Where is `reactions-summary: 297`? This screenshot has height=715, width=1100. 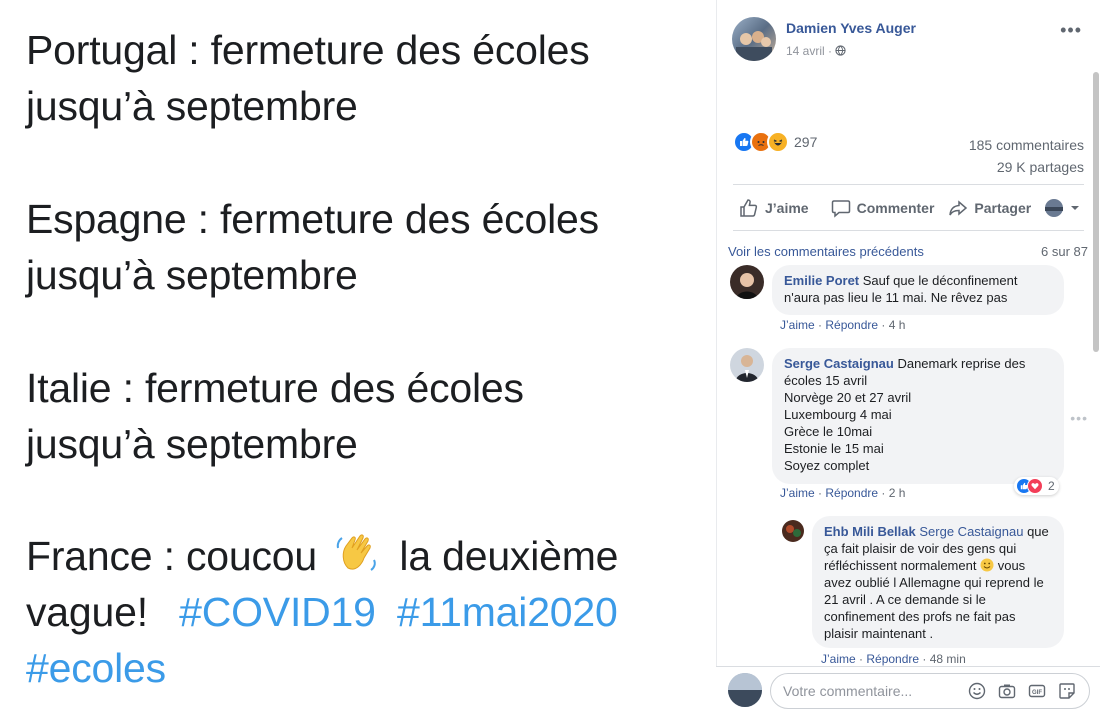
reactions-summary: 297 is located at coordinates (775, 142).